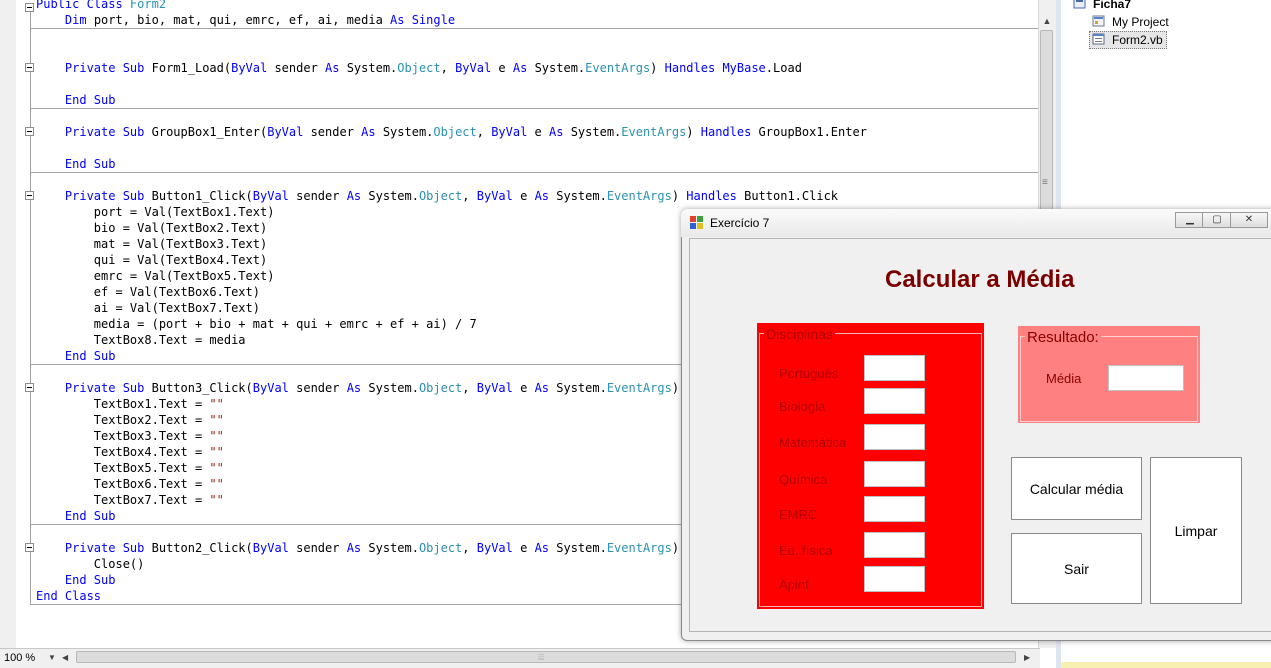 This screenshot has height=668, width=1271. I want to click on code-line: qui = Val(TextBox4.Text), so click(151, 260).